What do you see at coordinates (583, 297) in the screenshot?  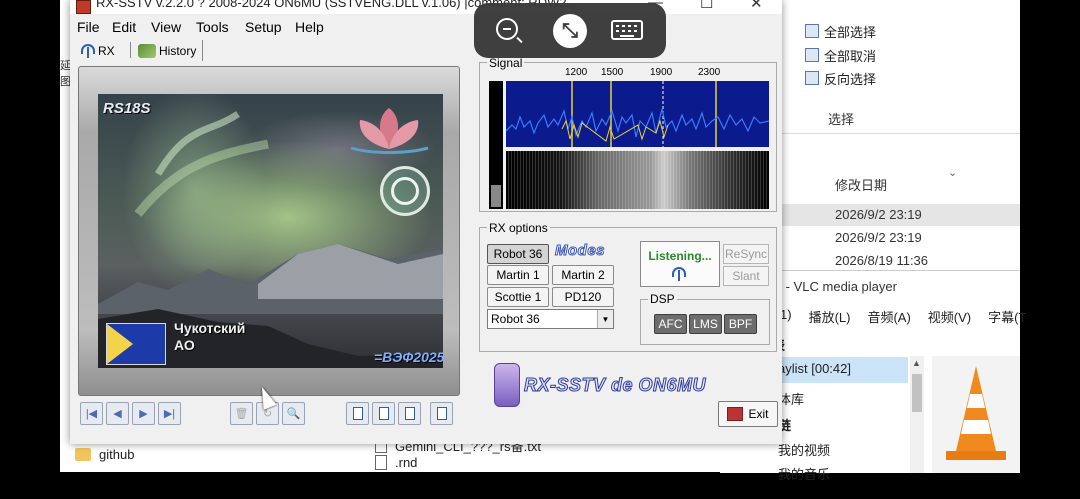 I see `mode-pd120-button: PD120` at bounding box center [583, 297].